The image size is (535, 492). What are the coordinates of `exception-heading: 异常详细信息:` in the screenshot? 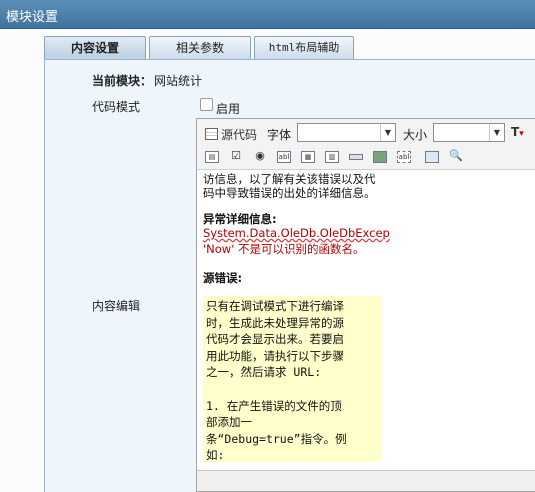 It's located at (240, 219).